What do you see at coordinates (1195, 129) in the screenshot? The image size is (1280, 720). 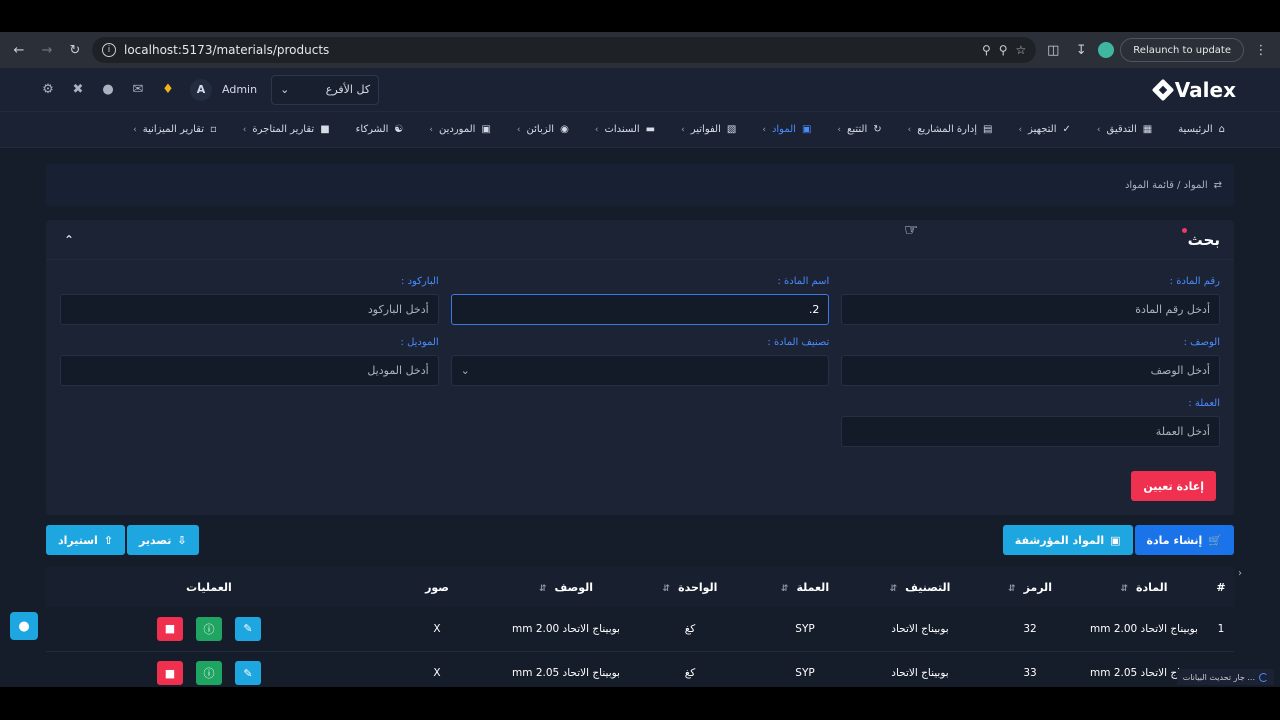 I see `nav-label: الرئيسية` at bounding box center [1195, 129].